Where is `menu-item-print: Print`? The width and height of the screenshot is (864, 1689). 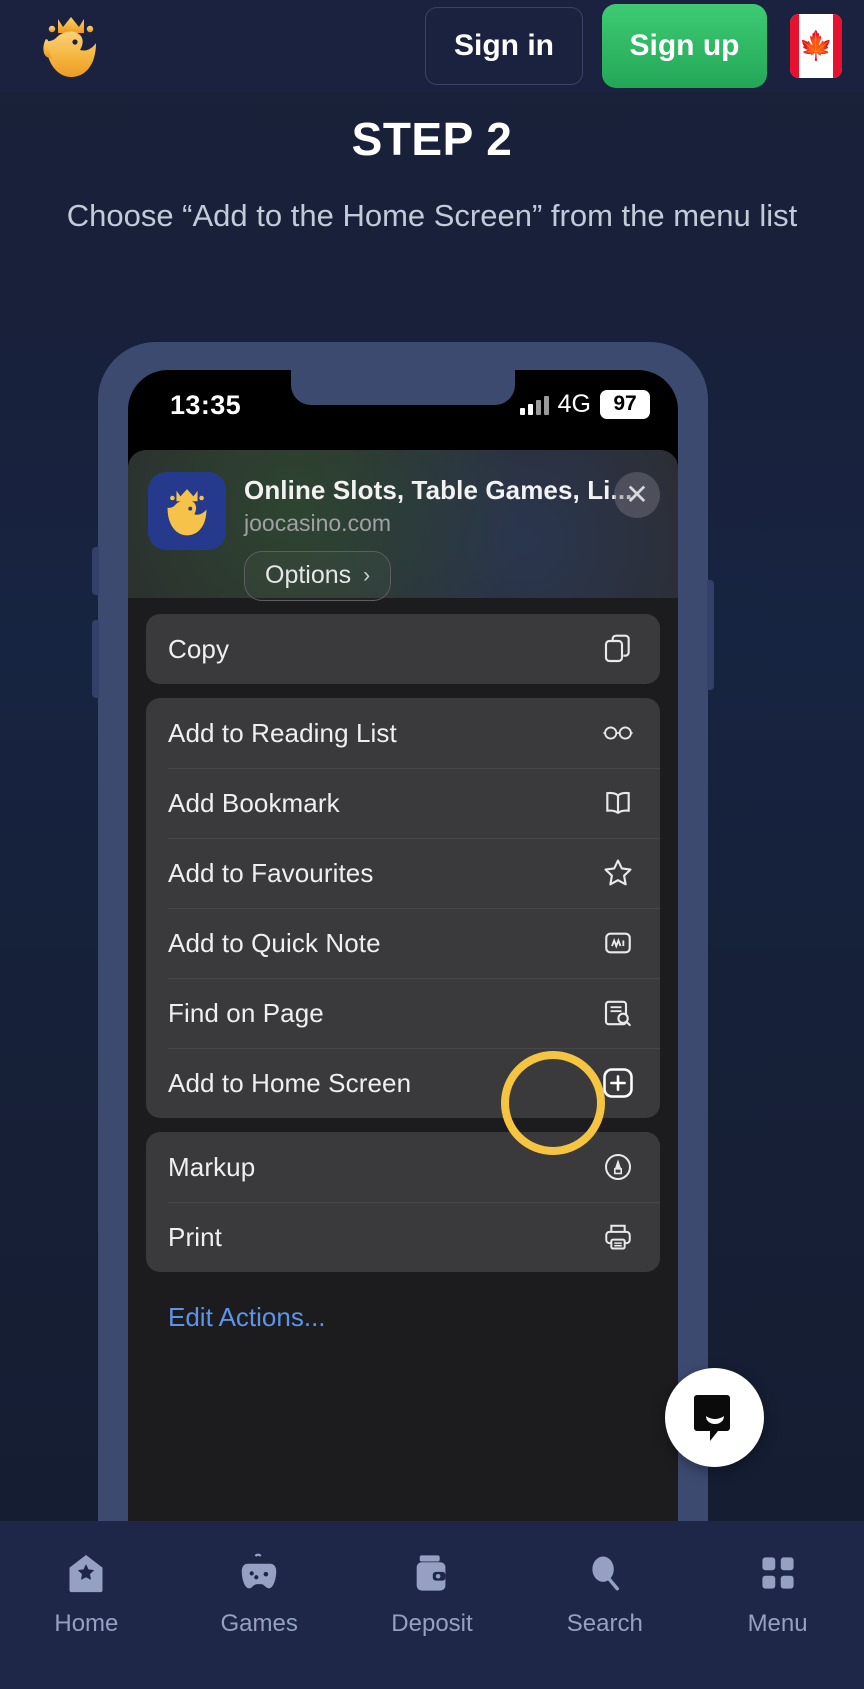
menu-item-print: Print is located at coordinates (403, 1237).